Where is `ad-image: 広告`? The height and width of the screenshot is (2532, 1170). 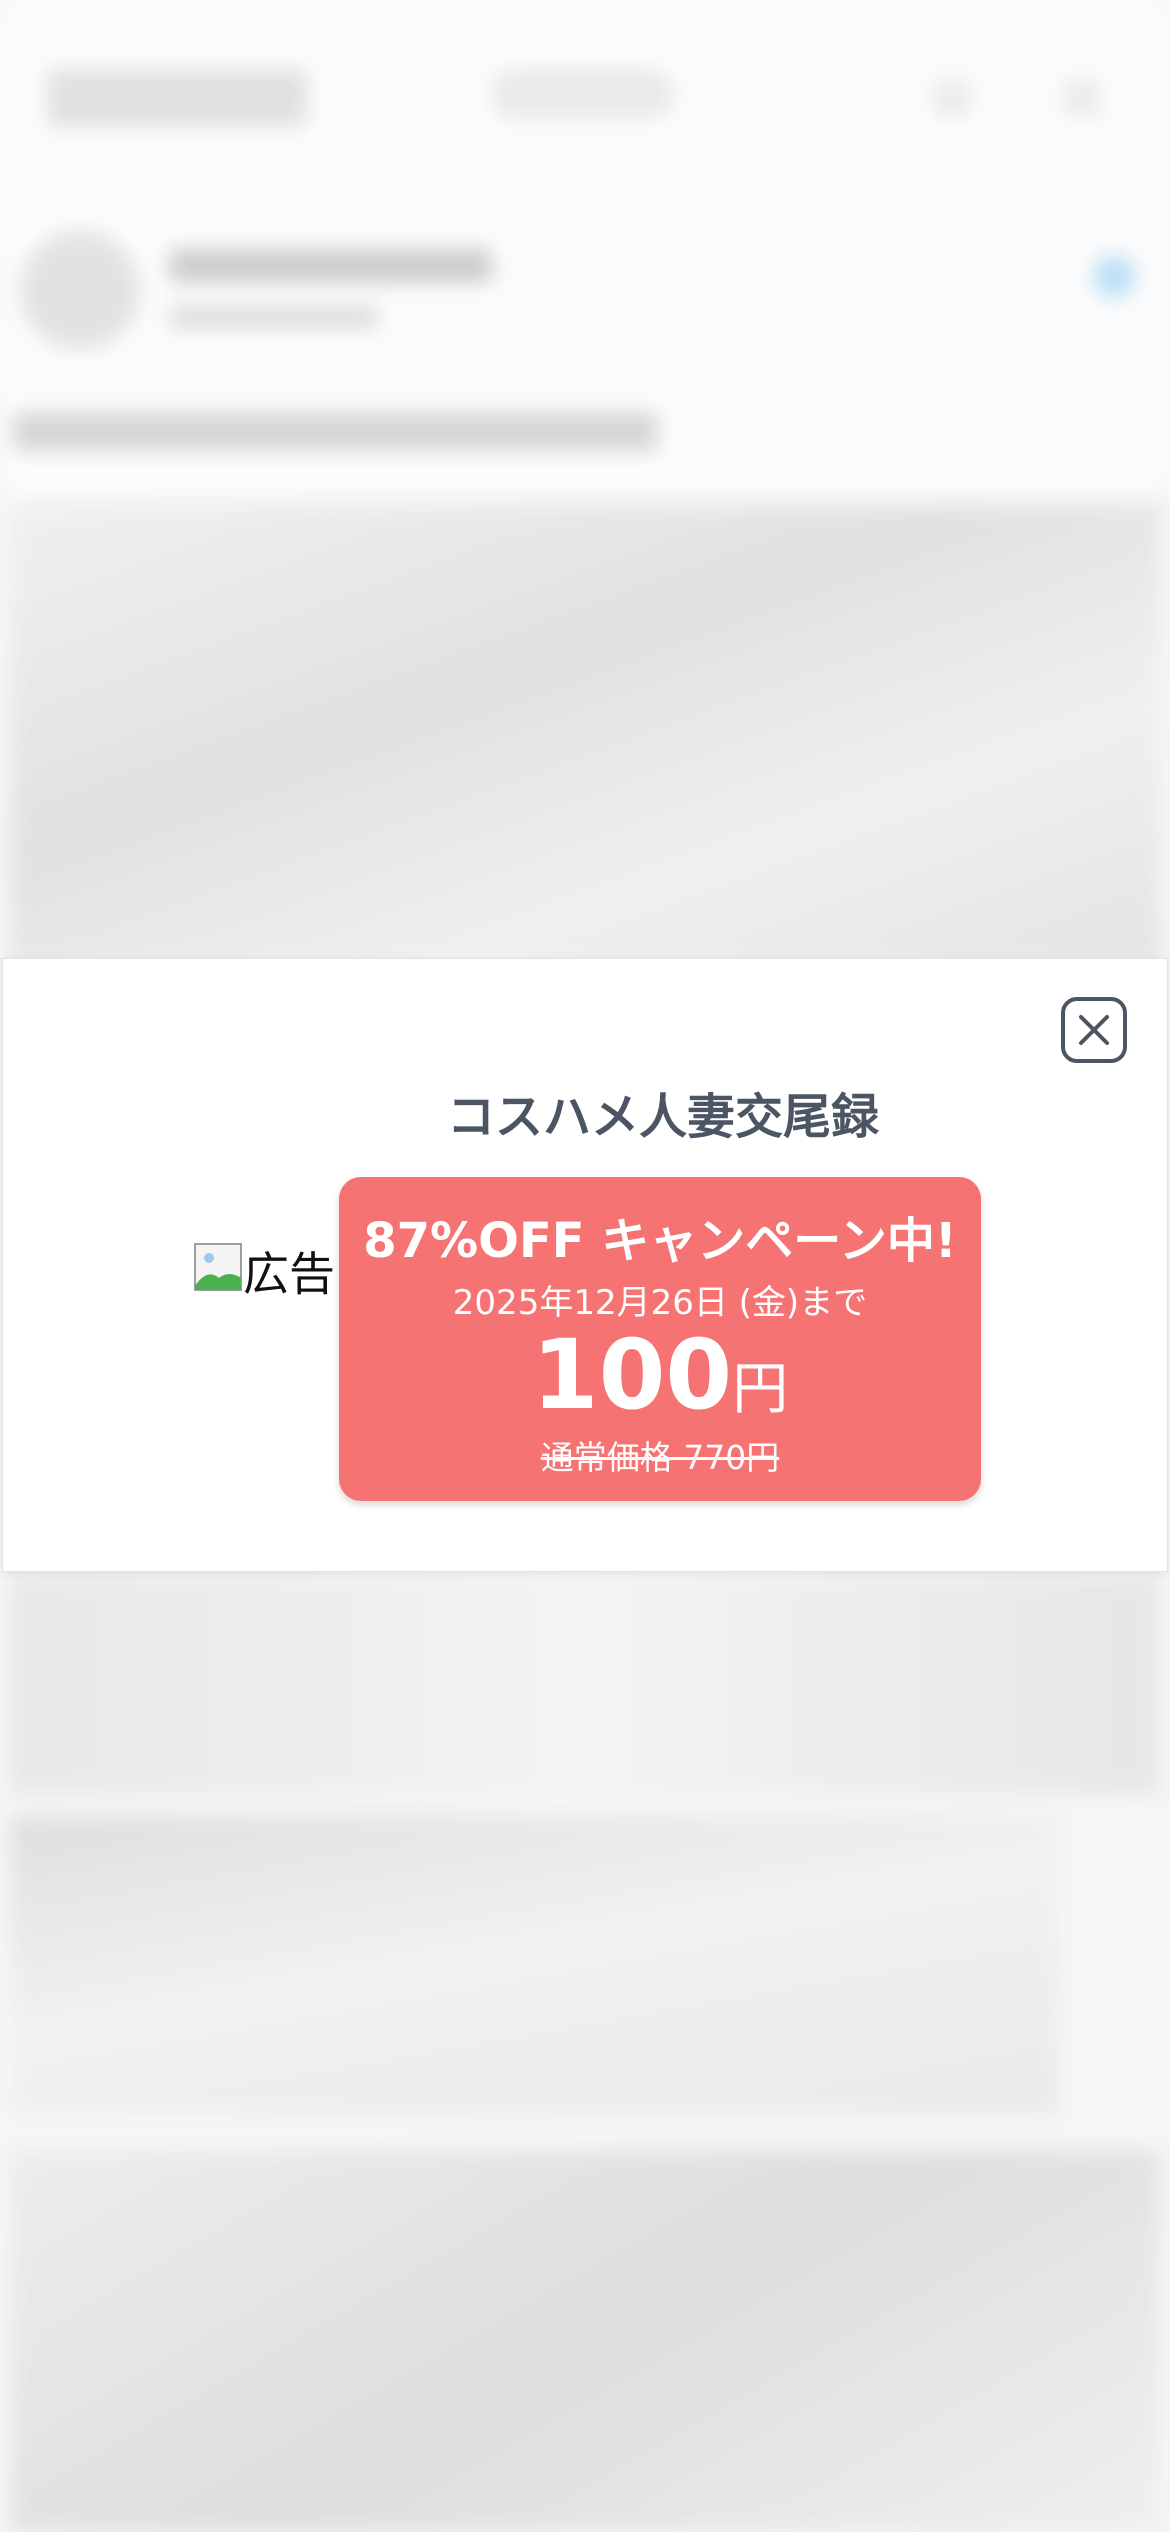 ad-image: 広告 is located at coordinates (264, 1271).